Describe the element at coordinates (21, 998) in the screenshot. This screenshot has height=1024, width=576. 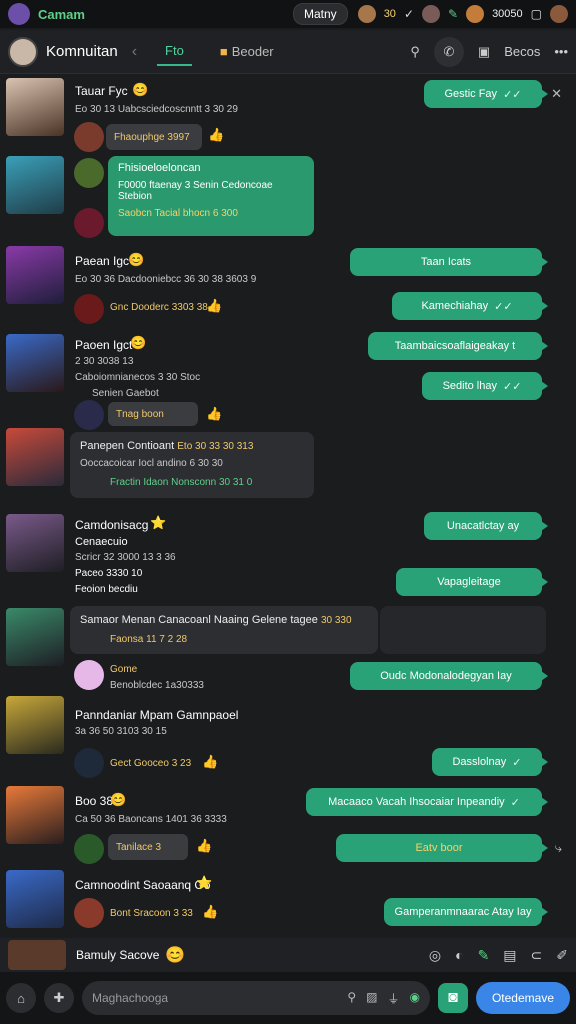
I see `home-icon: ⌂` at that location.